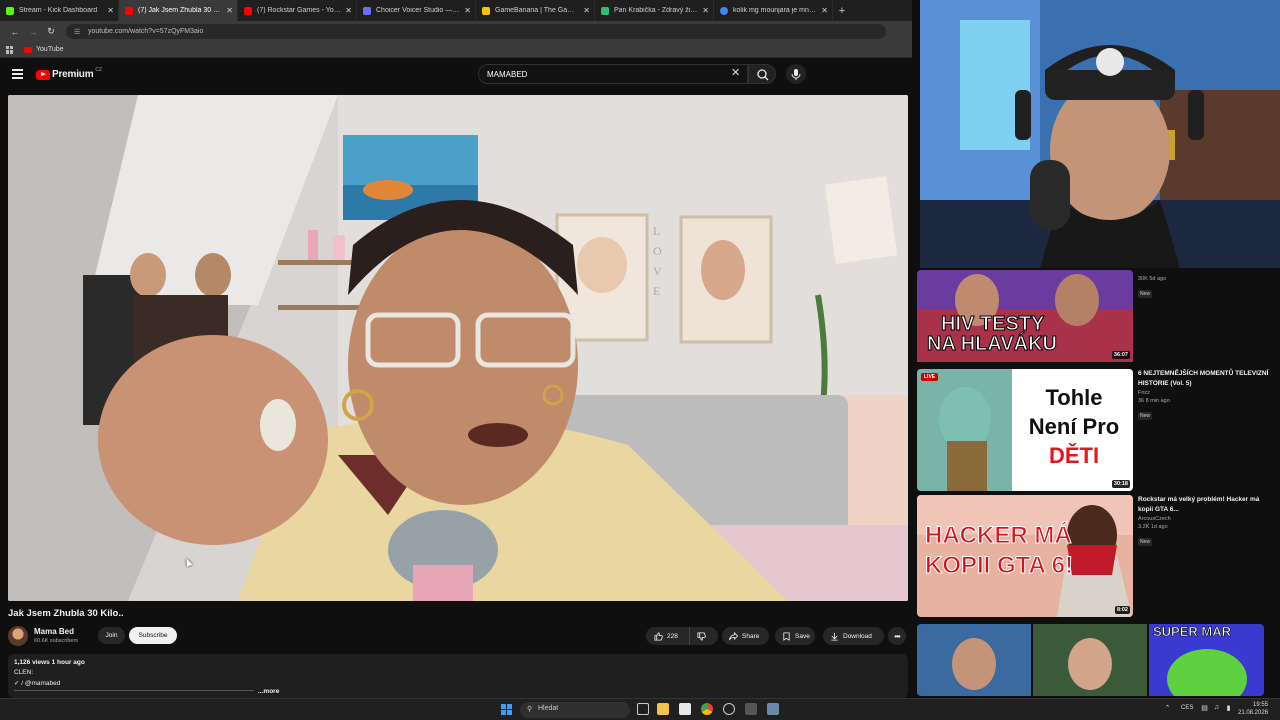 This screenshot has width=1280, height=720. I want to click on store-icon, so click(685, 709).